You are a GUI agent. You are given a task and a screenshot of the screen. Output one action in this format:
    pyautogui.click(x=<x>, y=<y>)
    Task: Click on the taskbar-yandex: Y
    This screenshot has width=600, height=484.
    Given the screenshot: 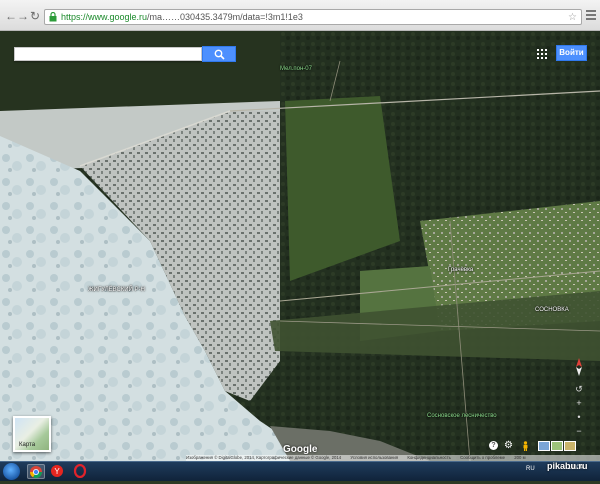 What is the action you would take?
    pyautogui.click(x=59, y=471)
    